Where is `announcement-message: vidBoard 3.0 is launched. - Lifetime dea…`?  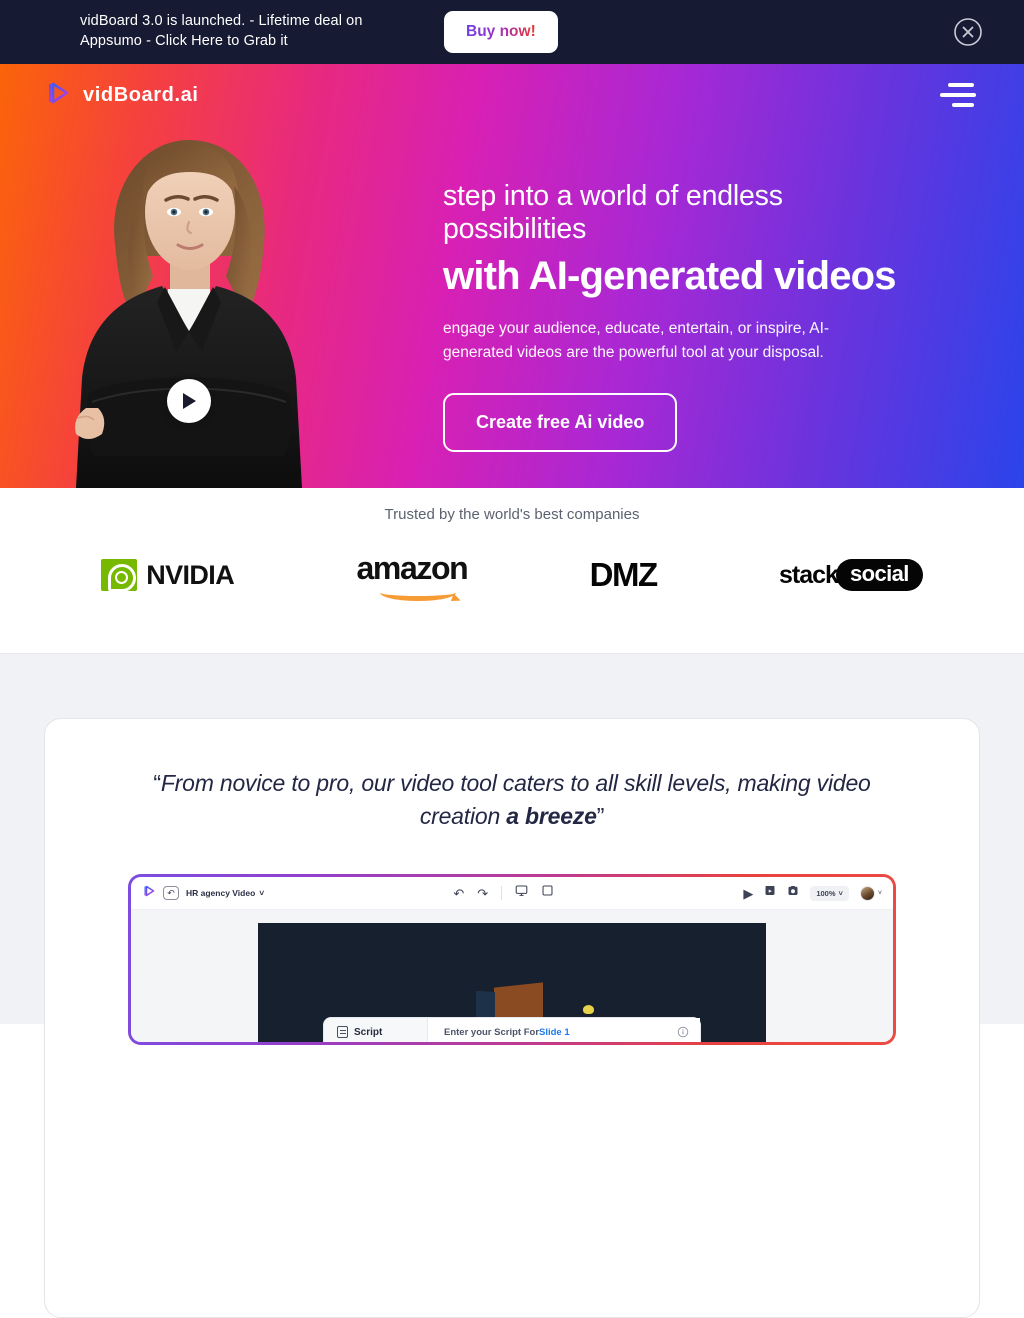
announcement-message: vidBoard 3.0 is launched. - Lifetime dea… is located at coordinates (221, 31).